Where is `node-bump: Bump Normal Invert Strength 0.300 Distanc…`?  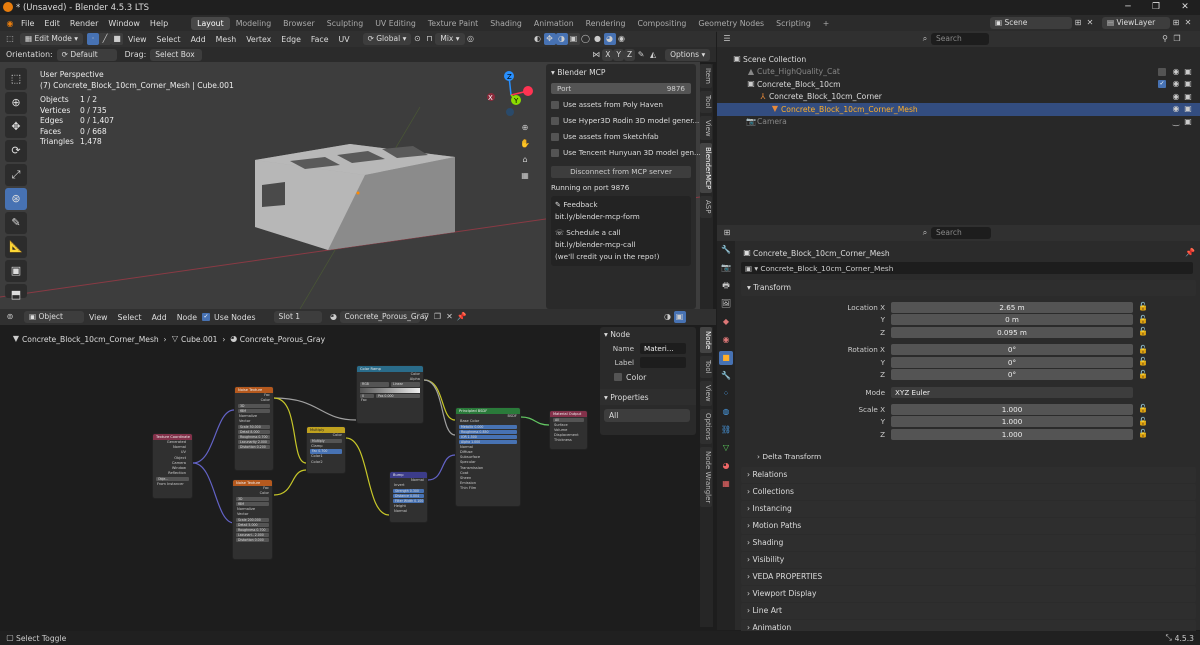
node-bump: Bump Normal Invert Strength 0.300 Distanc… is located at coordinates (408, 497).